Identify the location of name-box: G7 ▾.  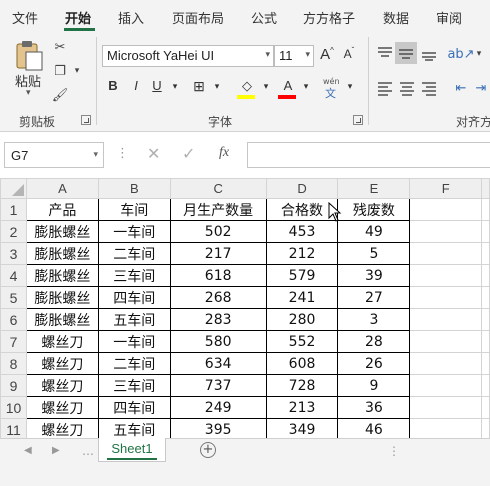
(54, 155).